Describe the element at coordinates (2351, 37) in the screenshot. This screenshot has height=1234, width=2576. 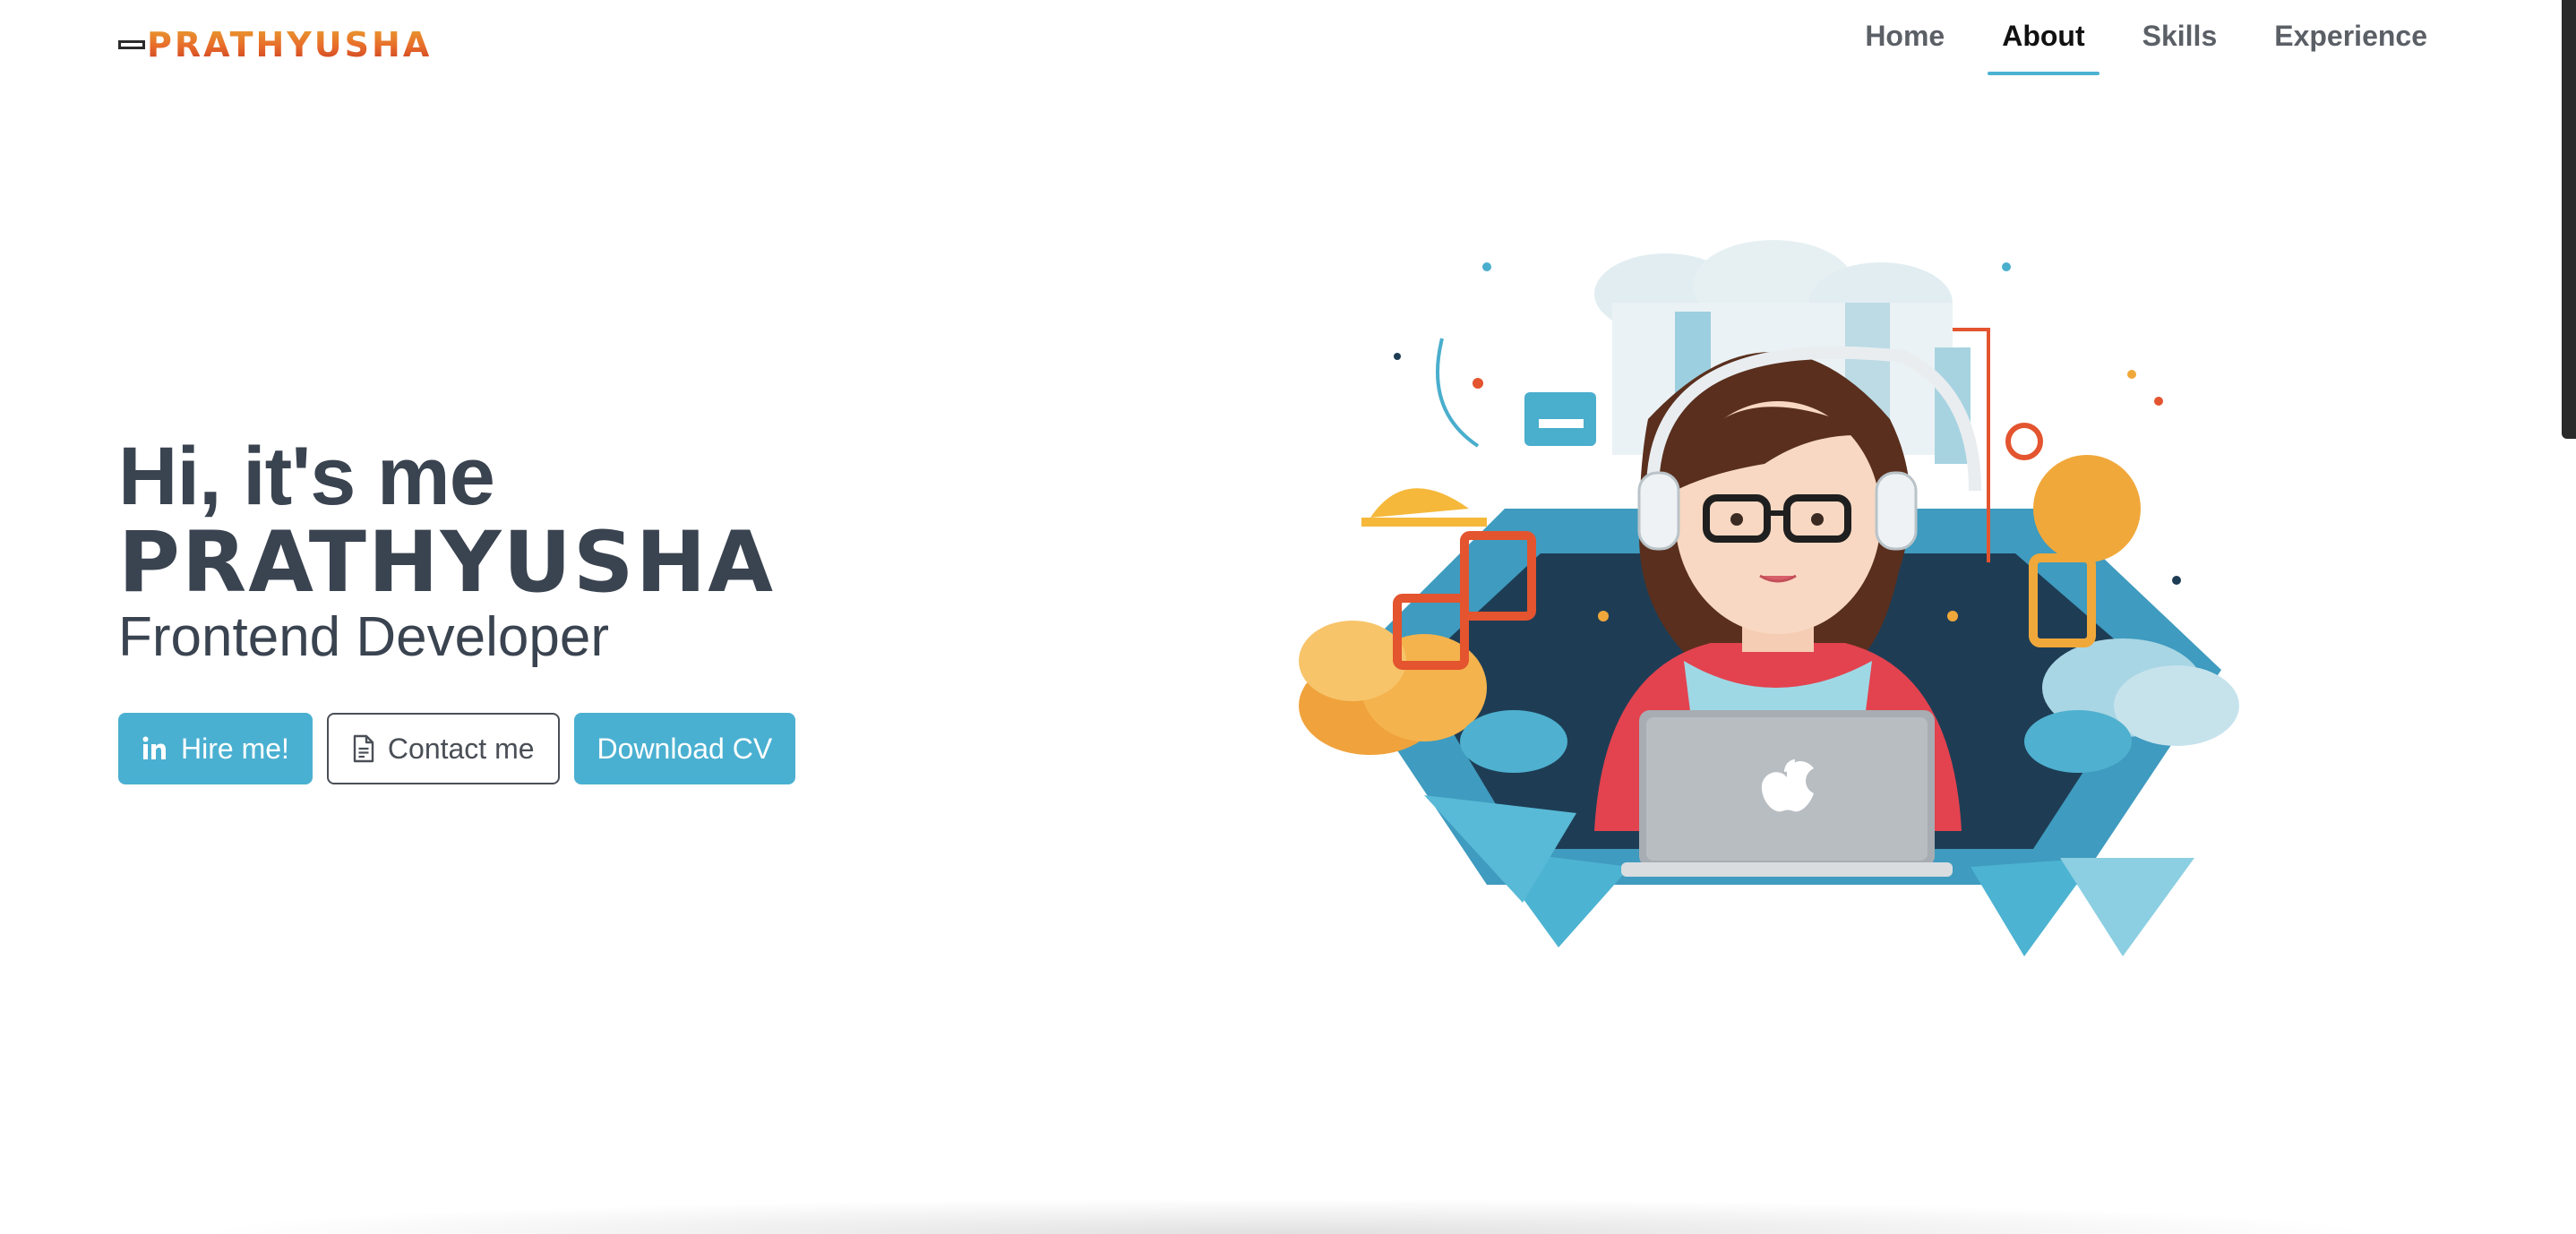
I see `nav-item-experience: Experience` at that location.